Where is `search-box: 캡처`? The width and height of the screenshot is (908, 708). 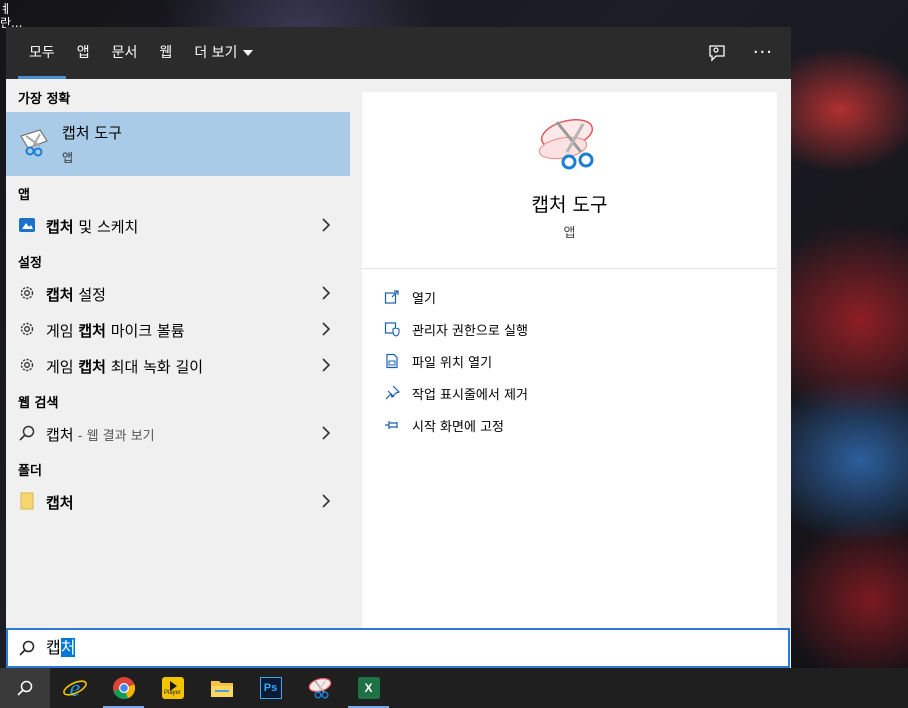
search-box: 캡처 is located at coordinates (398, 648).